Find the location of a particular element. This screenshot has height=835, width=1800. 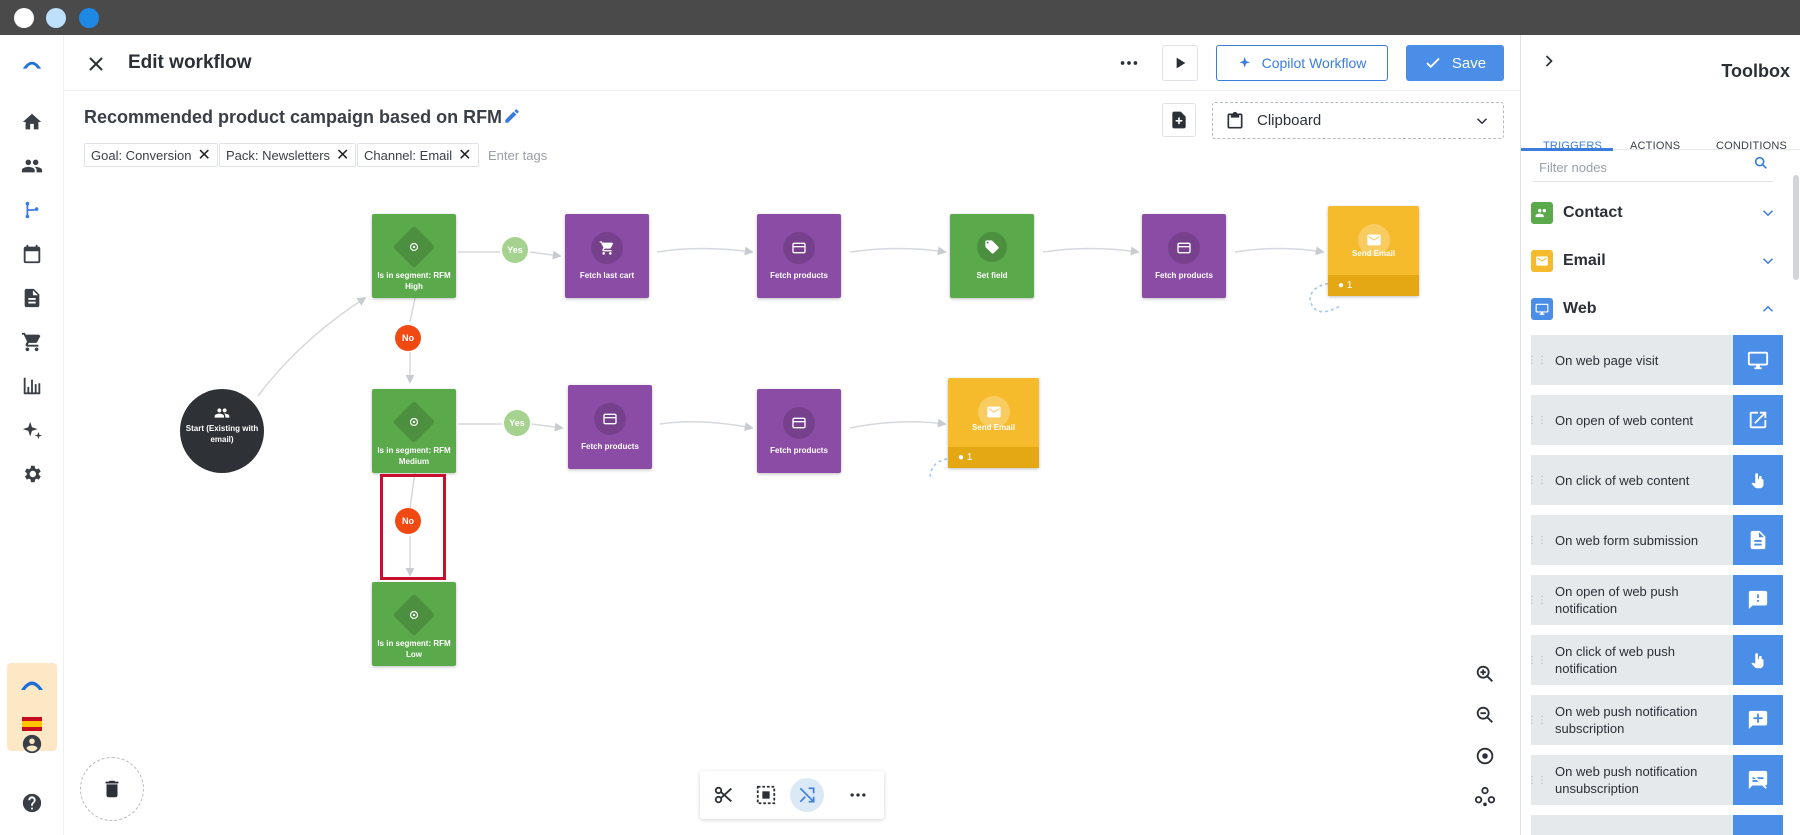

tab-conditions: CONDITIONS is located at coordinates (1751, 146).